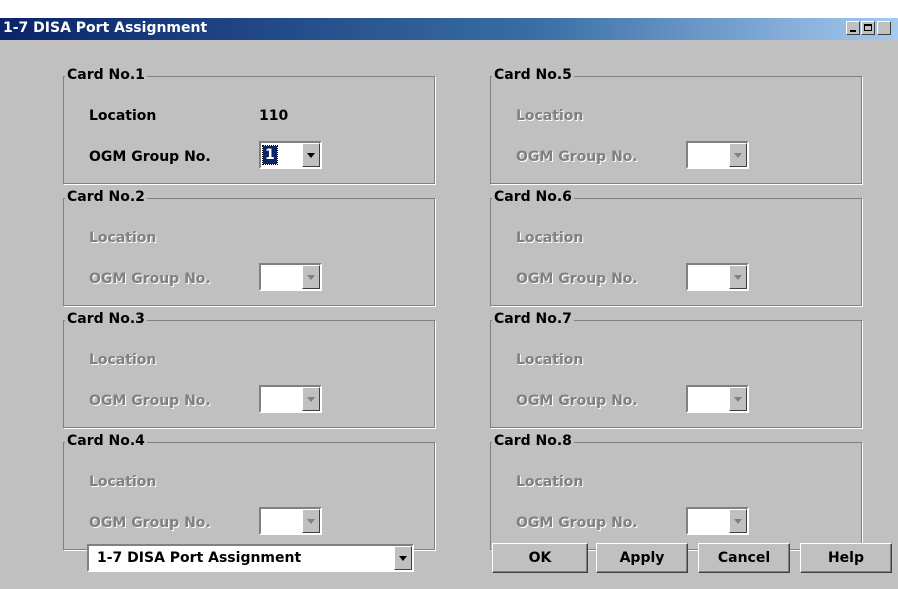  Describe the element at coordinates (199, 558) in the screenshot. I see `screen-select-value: 1-7 DISA Port Assignment` at that location.